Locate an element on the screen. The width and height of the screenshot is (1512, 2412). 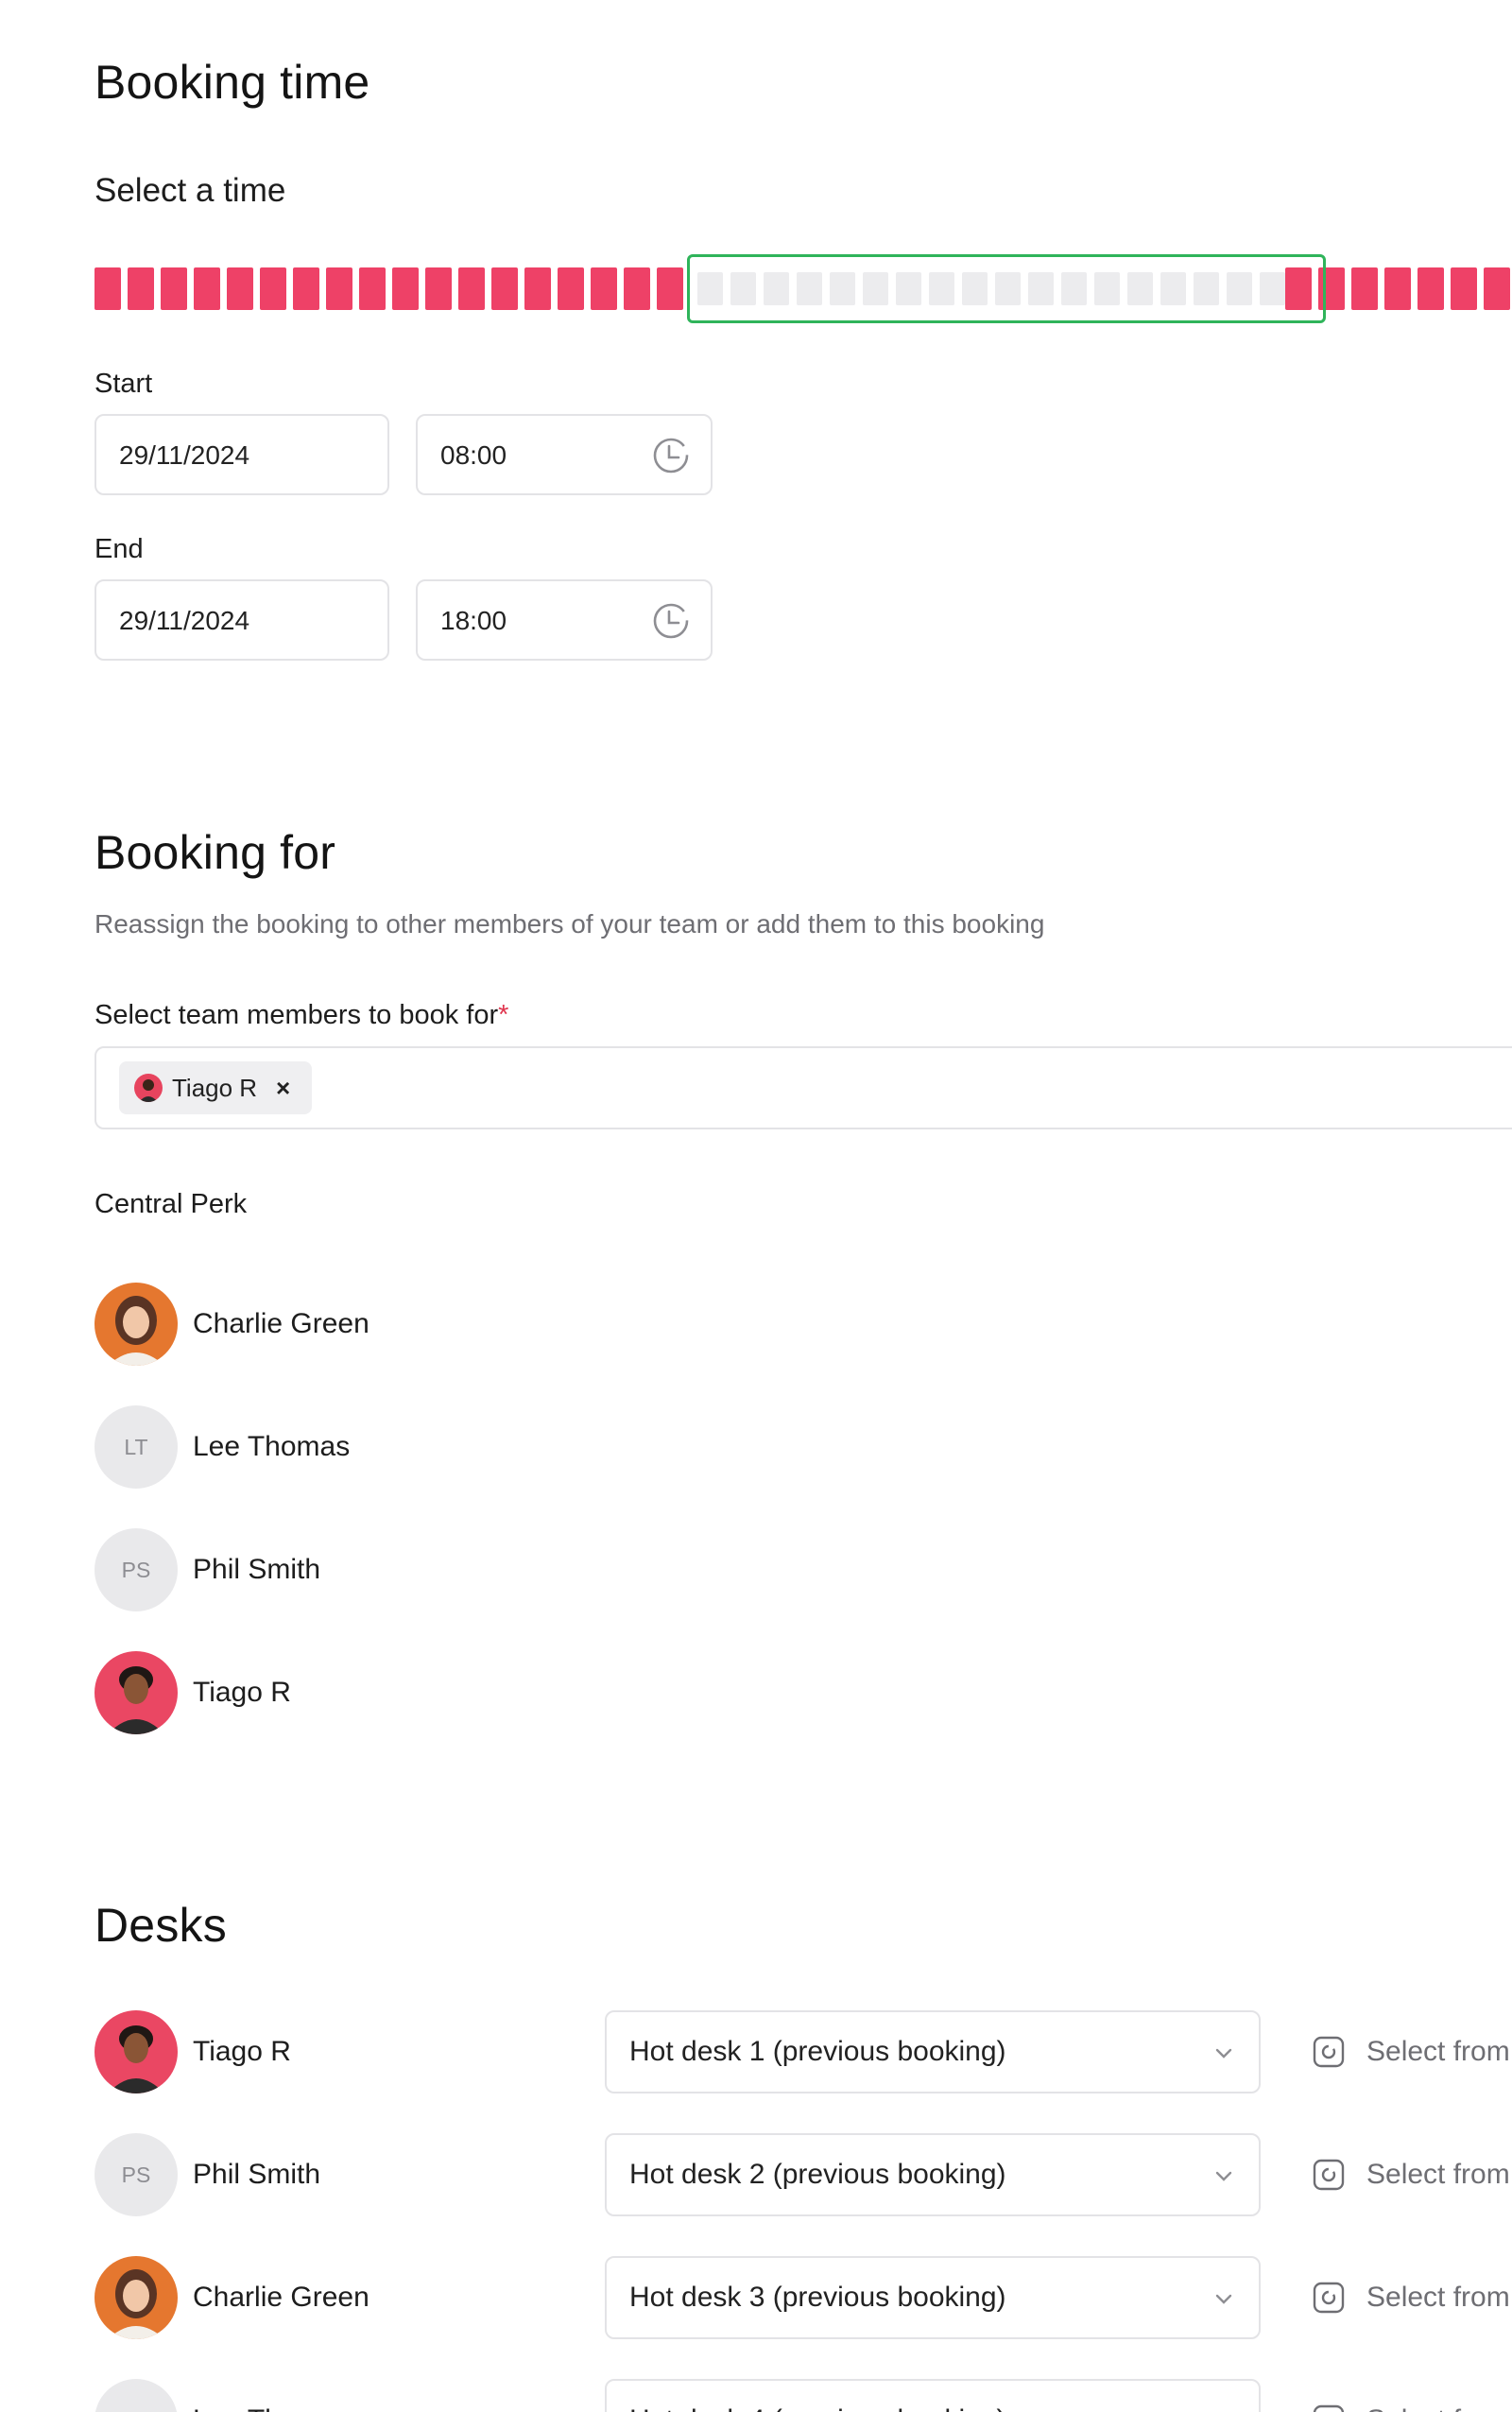
start-date-field: 29/11/2024 is located at coordinates (241, 454).